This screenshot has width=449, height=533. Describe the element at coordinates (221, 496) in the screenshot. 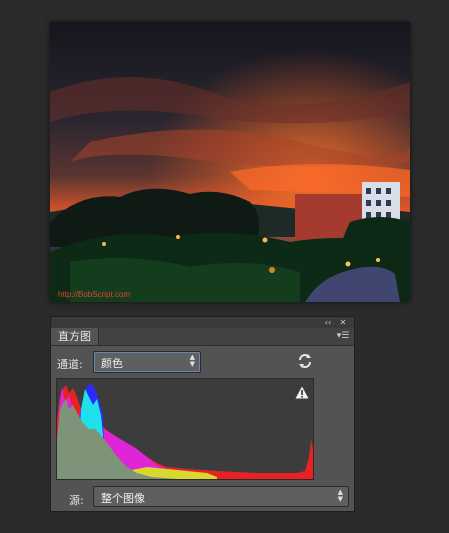

I see `source-select: 整个图像 ▲ ▼` at that location.